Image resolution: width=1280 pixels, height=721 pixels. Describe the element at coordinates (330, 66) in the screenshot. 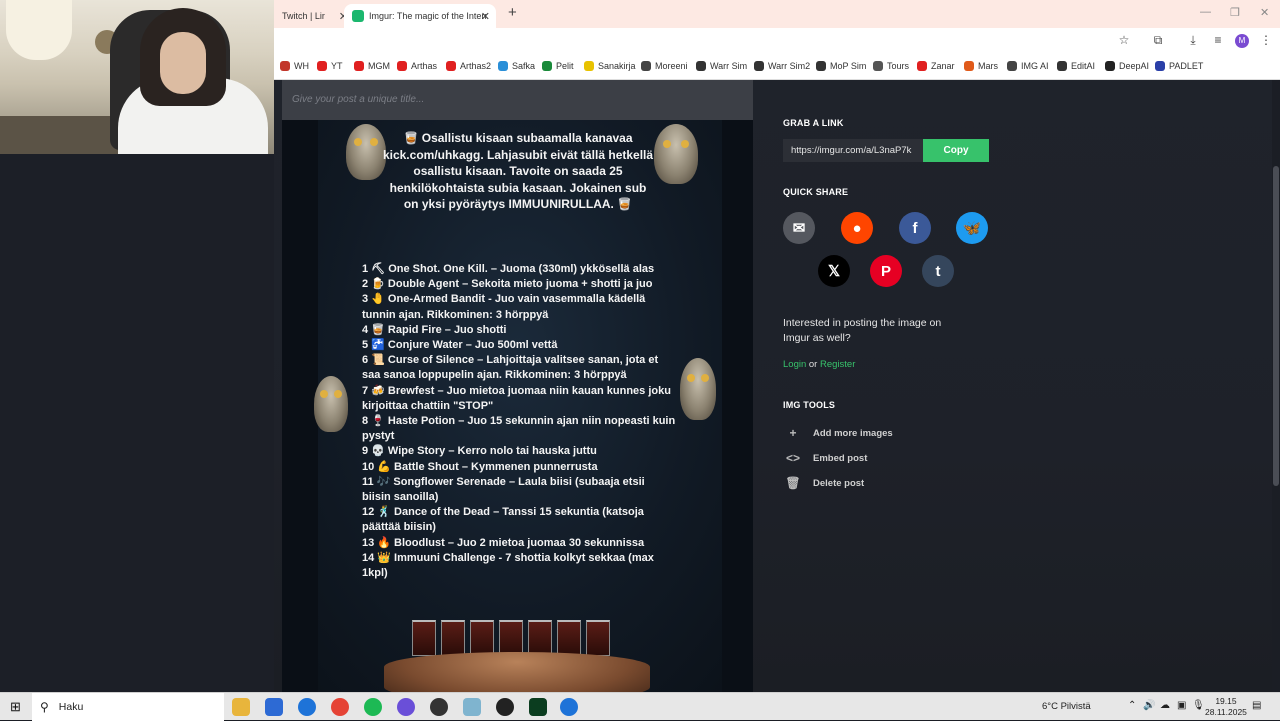

I see `bookmark-item: YT` at that location.